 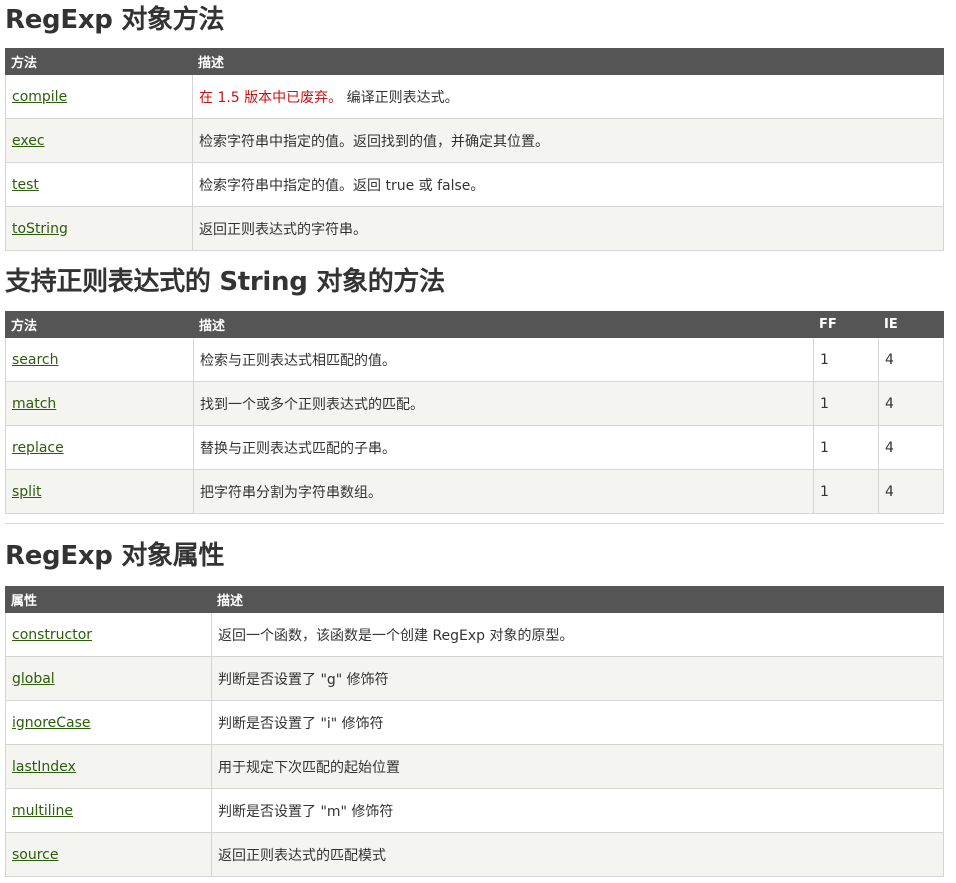 What do you see at coordinates (911, 324) in the screenshot?
I see `column-header-ie: IE` at bounding box center [911, 324].